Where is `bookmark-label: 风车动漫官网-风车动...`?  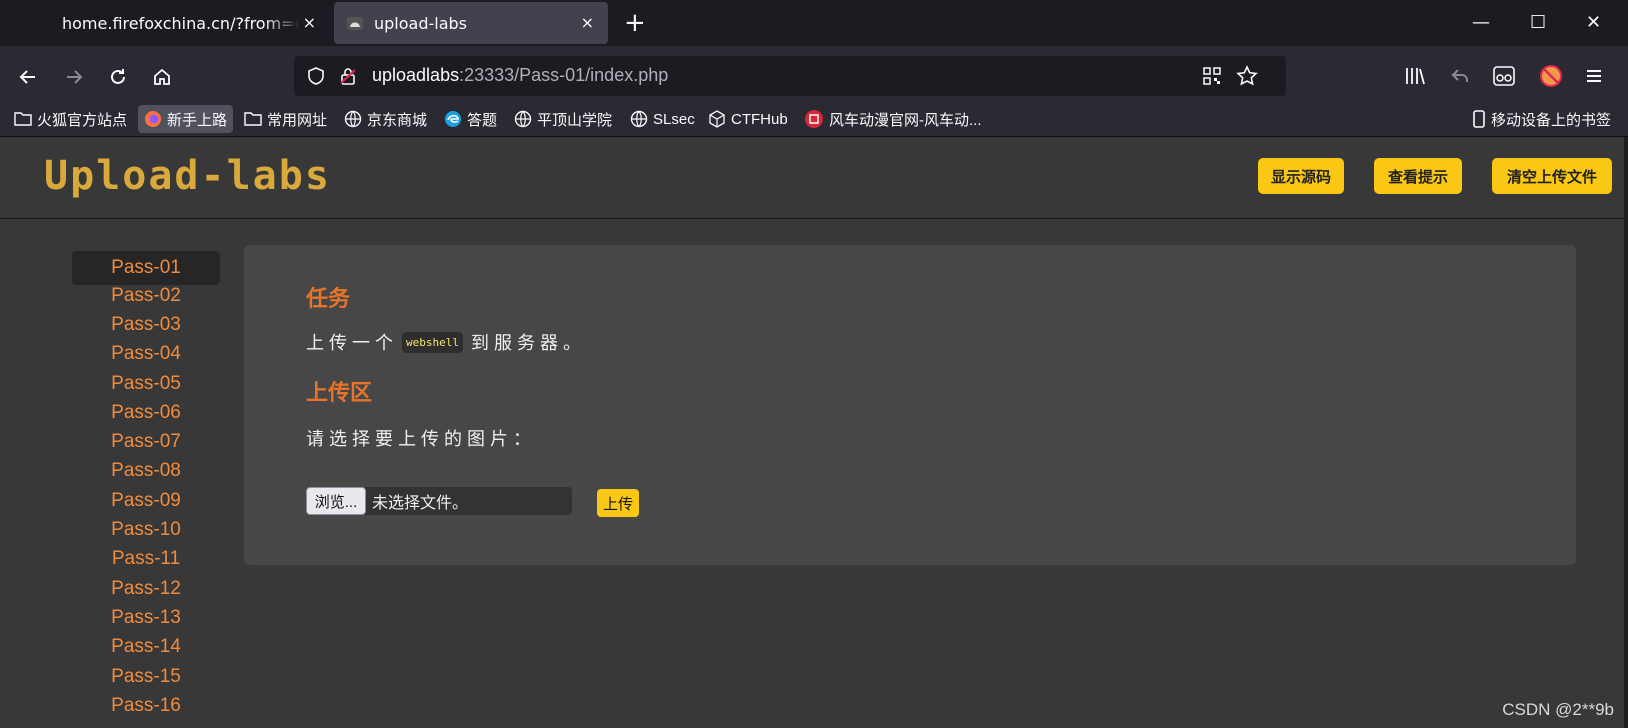
bookmark-label: 风车动漫官网-风车动... is located at coordinates (905, 120).